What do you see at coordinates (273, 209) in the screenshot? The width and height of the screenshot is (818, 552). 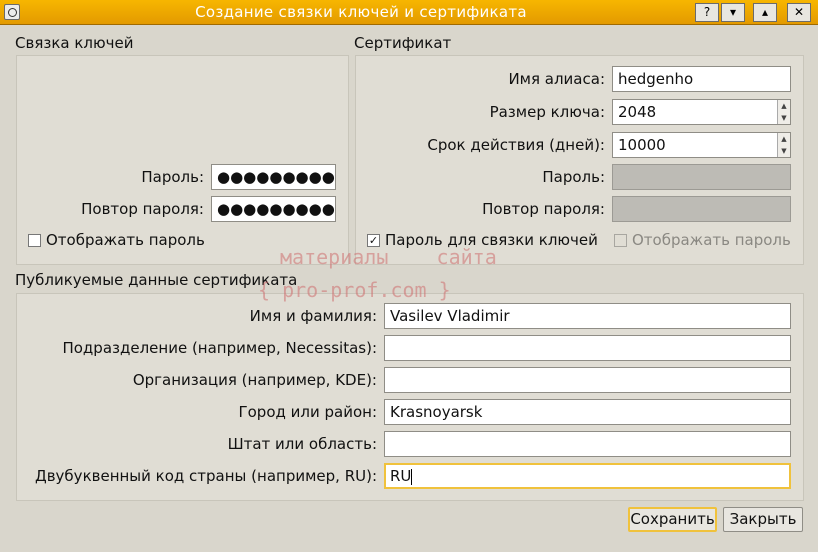 I see `keystore-repeat-input: ●●●●●●●●●` at bounding box center [273, 209].